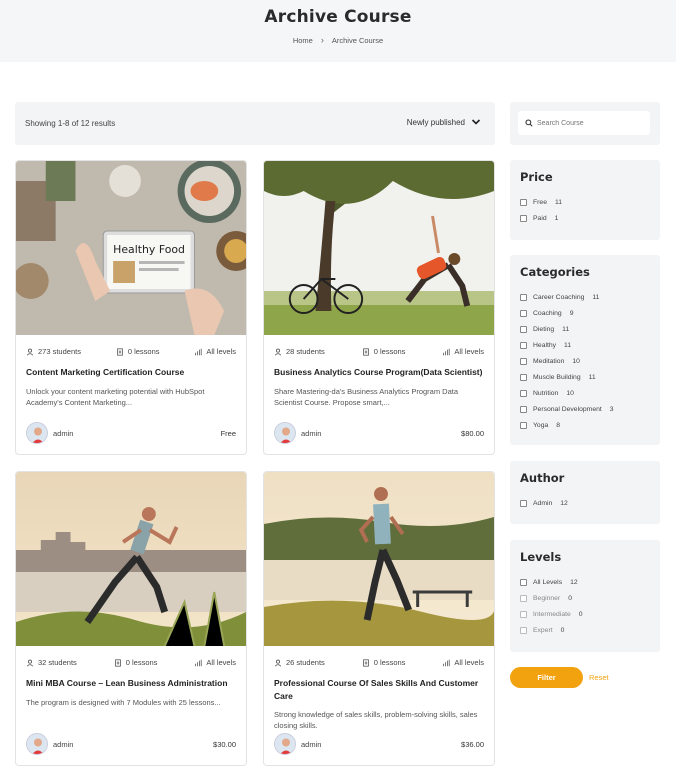 Image resolution: width=676 pixels, height=775 pixels. I want to click on sort-value: Newly published, so click(435, 122).